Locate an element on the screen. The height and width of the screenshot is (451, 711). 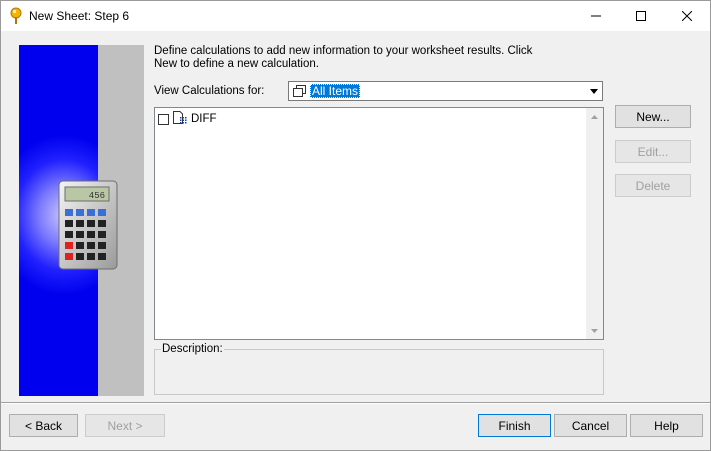
help-button: Help is located at coordinates (666, 425).